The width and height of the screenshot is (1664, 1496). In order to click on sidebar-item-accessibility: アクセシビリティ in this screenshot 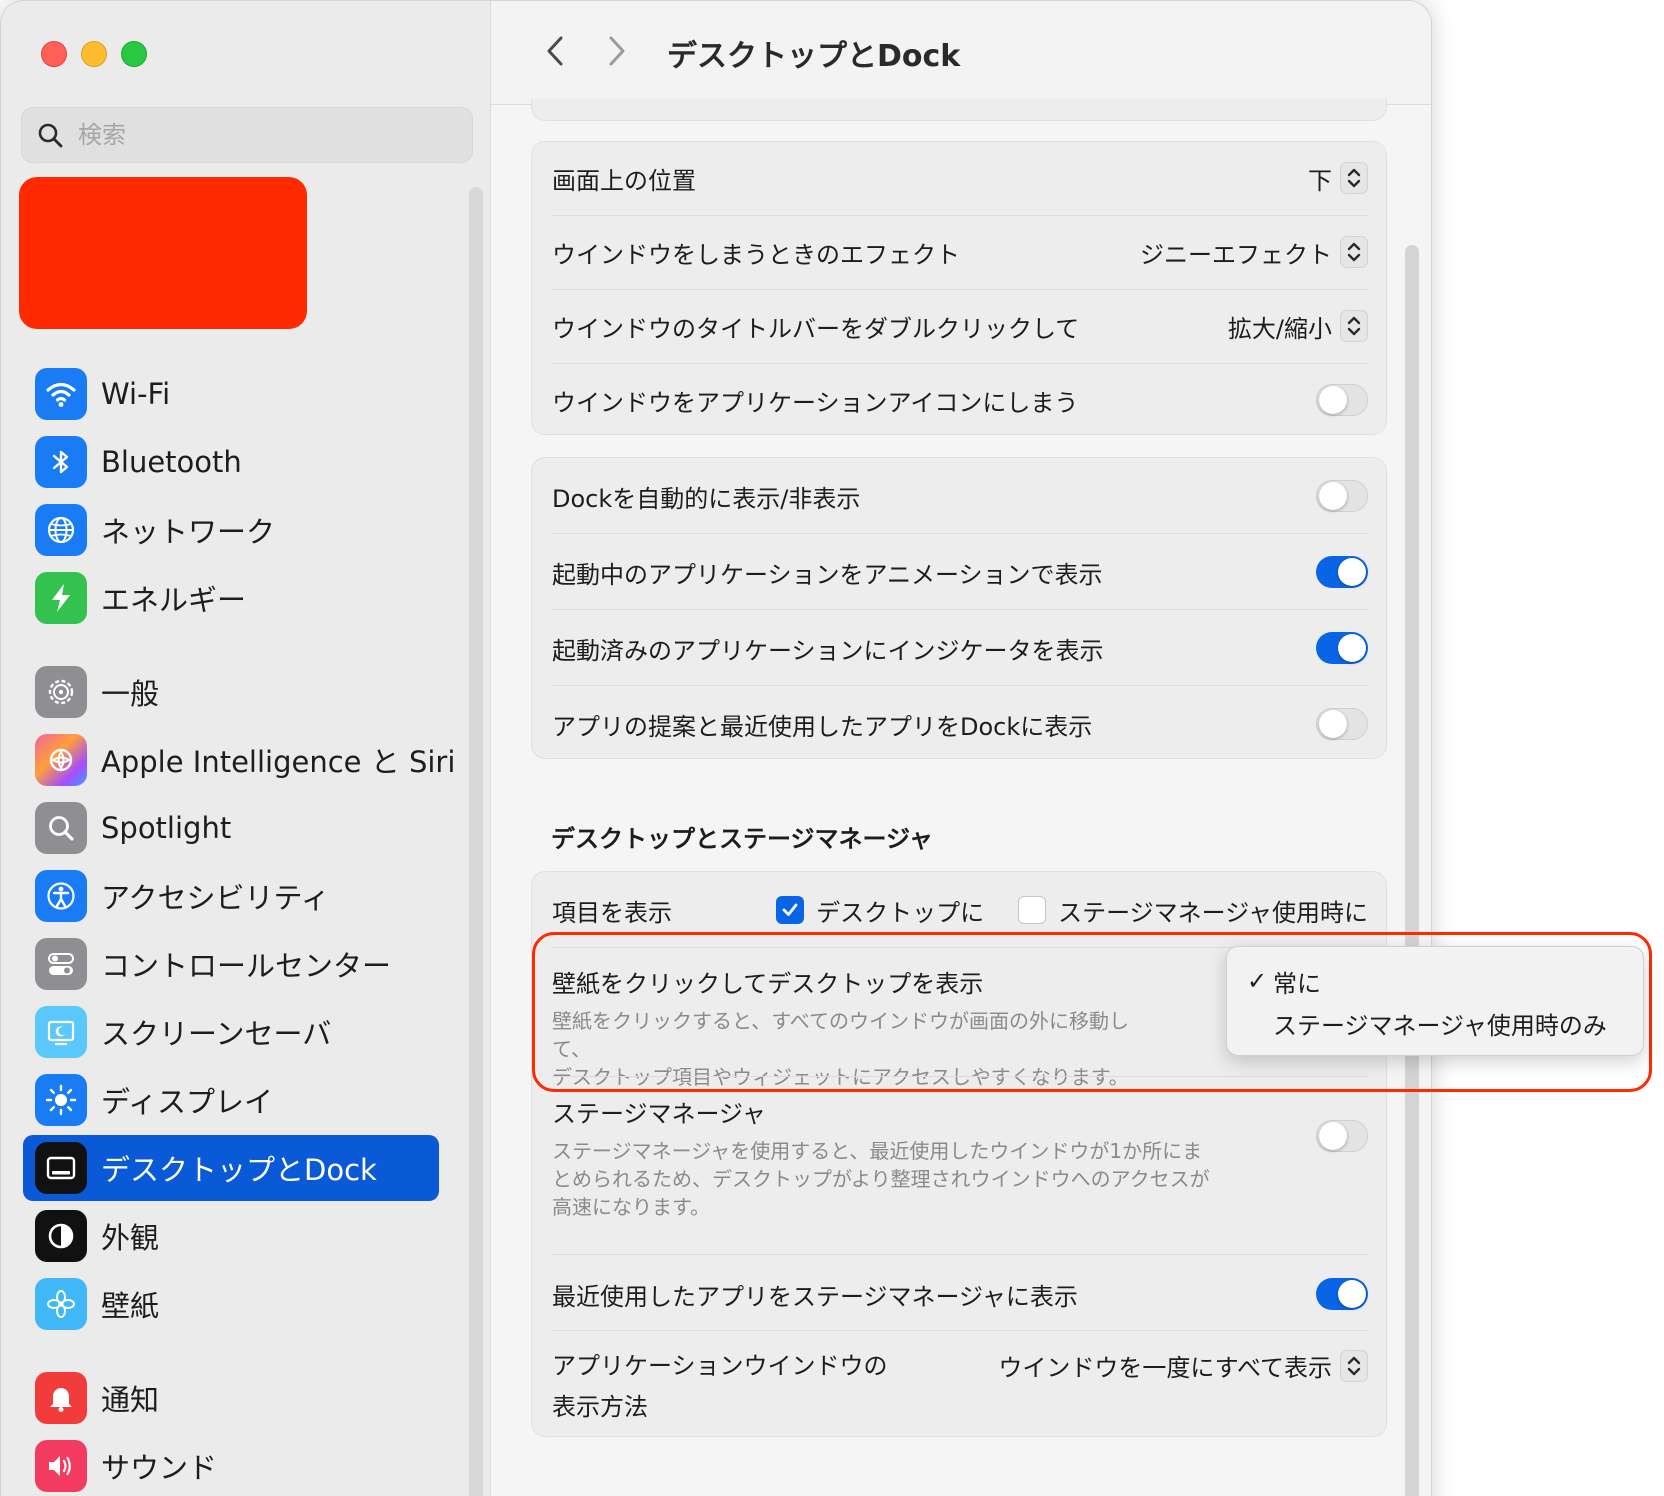, I will do `click(231, 896)`.